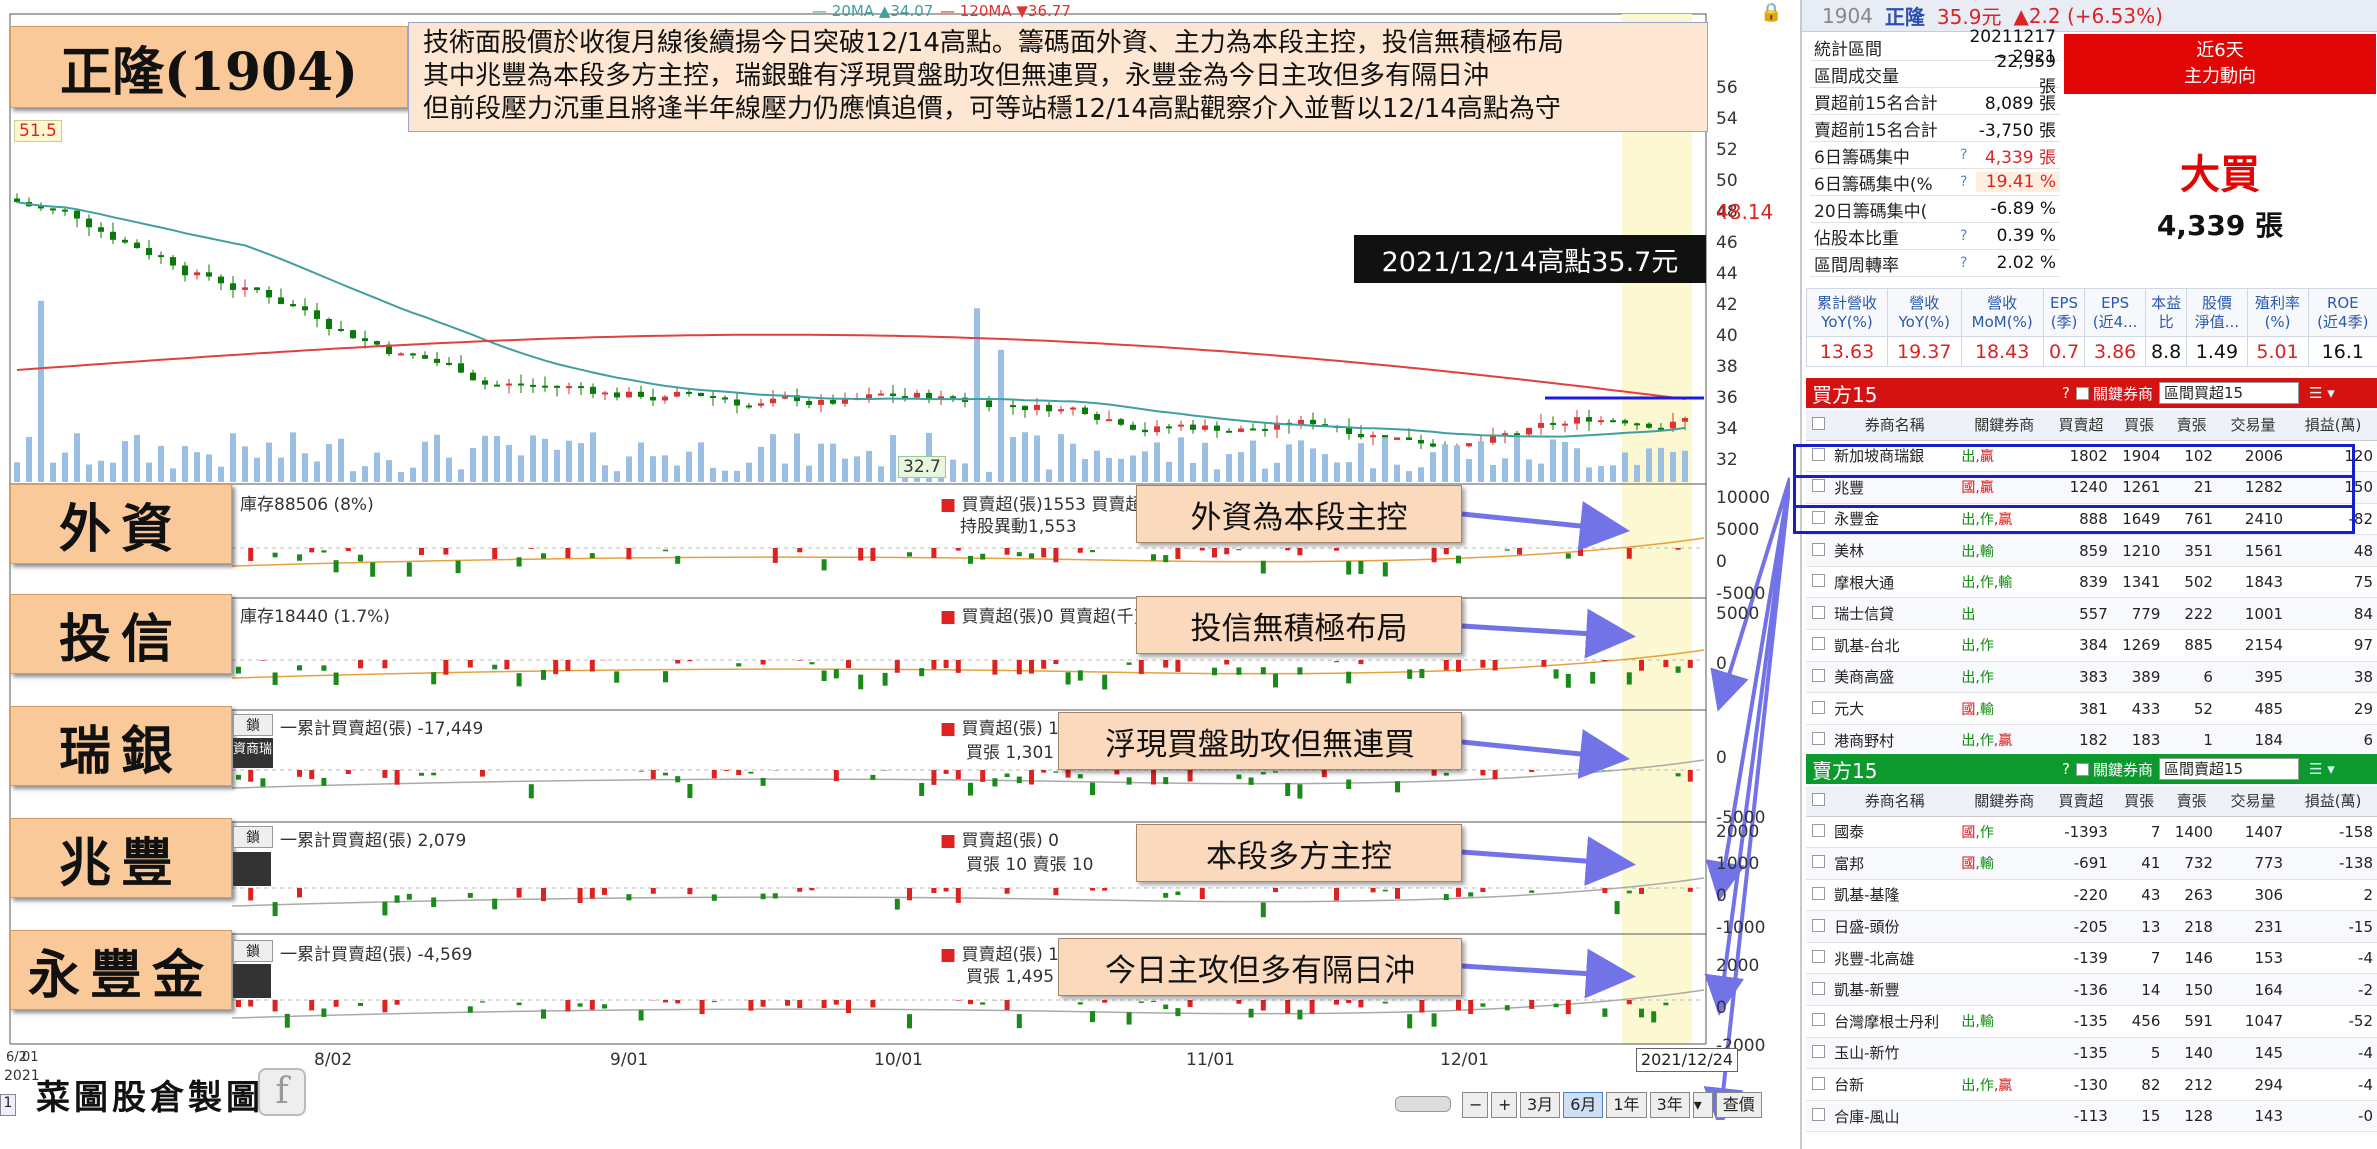 This screenshot has height=1149, width=2377. I want to click on broker-name: 凱基-台北, so click(1895, 645).